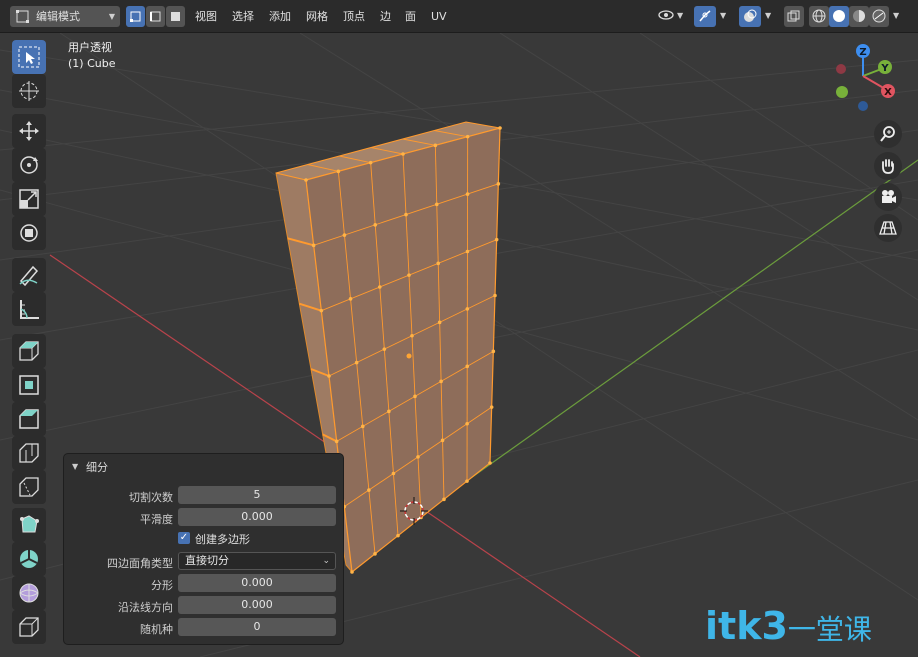 The height and width of the screenshot is (657, 918). Describe the element at coordinates (439, 16) in the screenshot. I see `menu-uv: UV` at that location.